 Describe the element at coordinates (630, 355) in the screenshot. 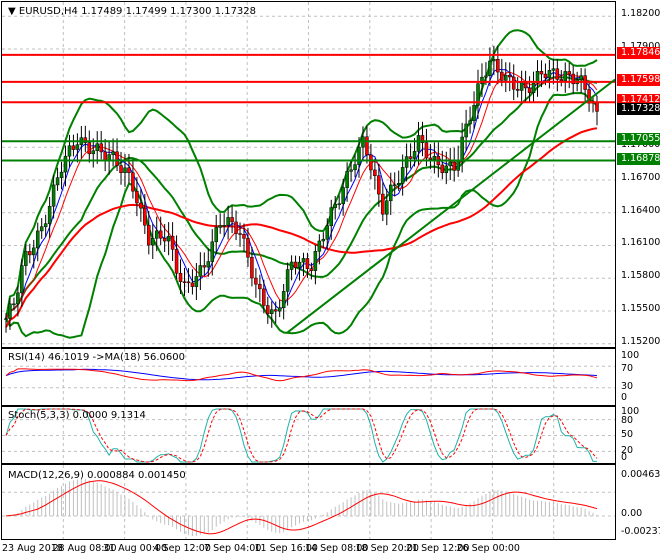

I see `rsi-level: 100` at that location.